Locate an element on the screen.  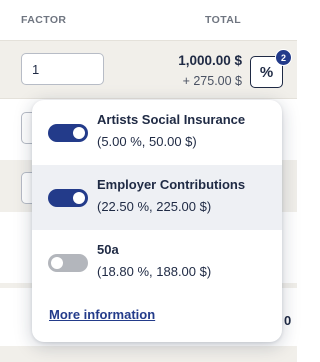
surcharge-option: 50a (18.80 %, 188.00 $) is located at coordinates (157, 262).